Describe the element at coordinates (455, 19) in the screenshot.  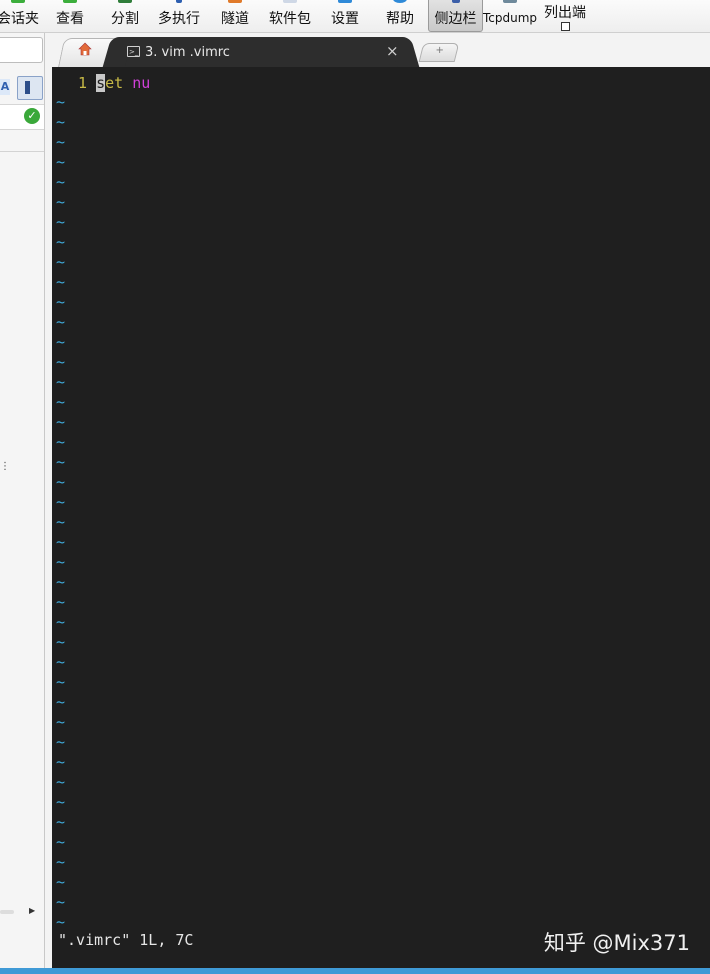
I see `sidebar-toggle-label: 侧边栏` at that location.